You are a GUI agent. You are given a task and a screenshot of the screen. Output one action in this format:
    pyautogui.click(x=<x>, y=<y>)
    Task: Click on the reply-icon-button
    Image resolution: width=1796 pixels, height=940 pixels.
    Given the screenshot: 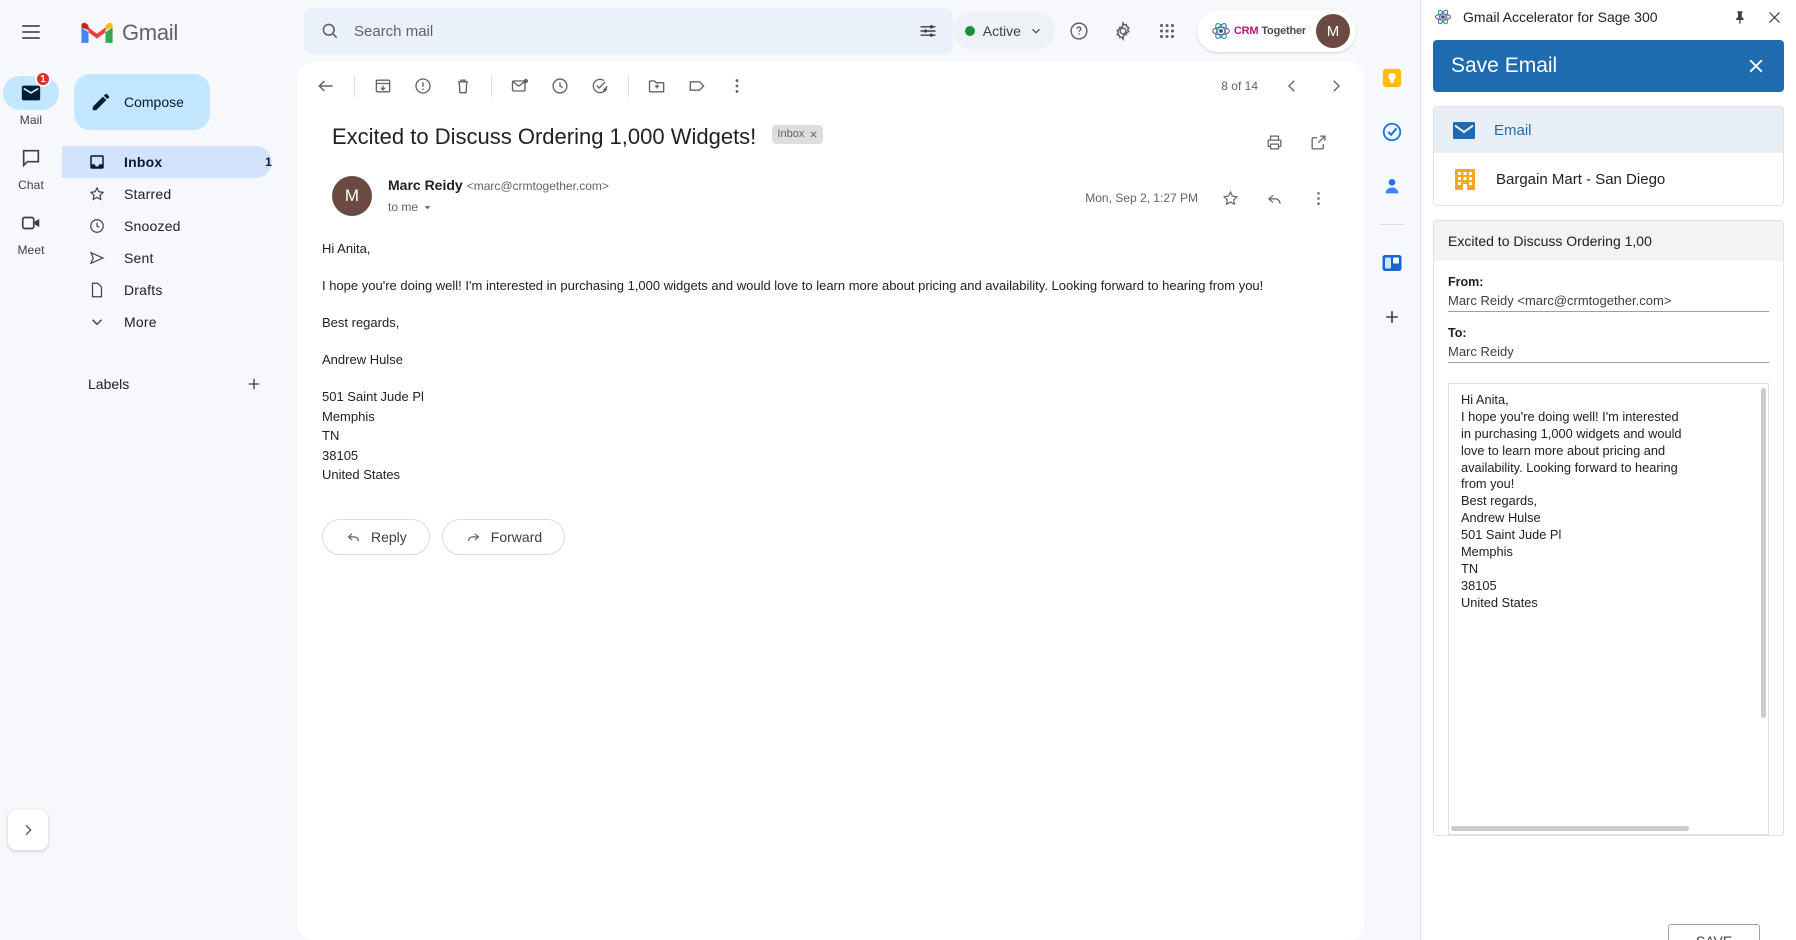 What is the action you would take?
    pyautogui.click(x=1274, y=198)
    